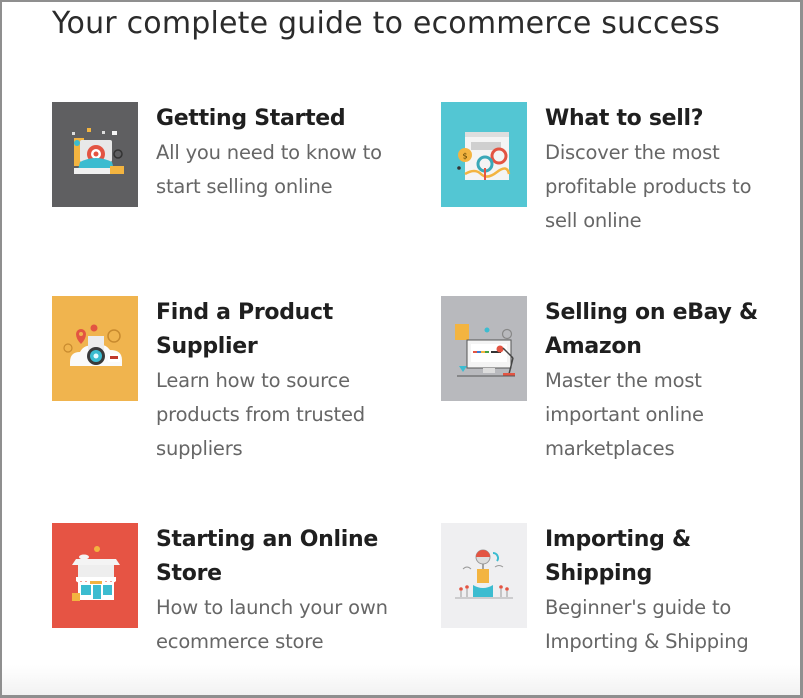 This screenshot has width=803, height=698. I want to click on thumbnail-what-to-sell: $, so click(484, 154).